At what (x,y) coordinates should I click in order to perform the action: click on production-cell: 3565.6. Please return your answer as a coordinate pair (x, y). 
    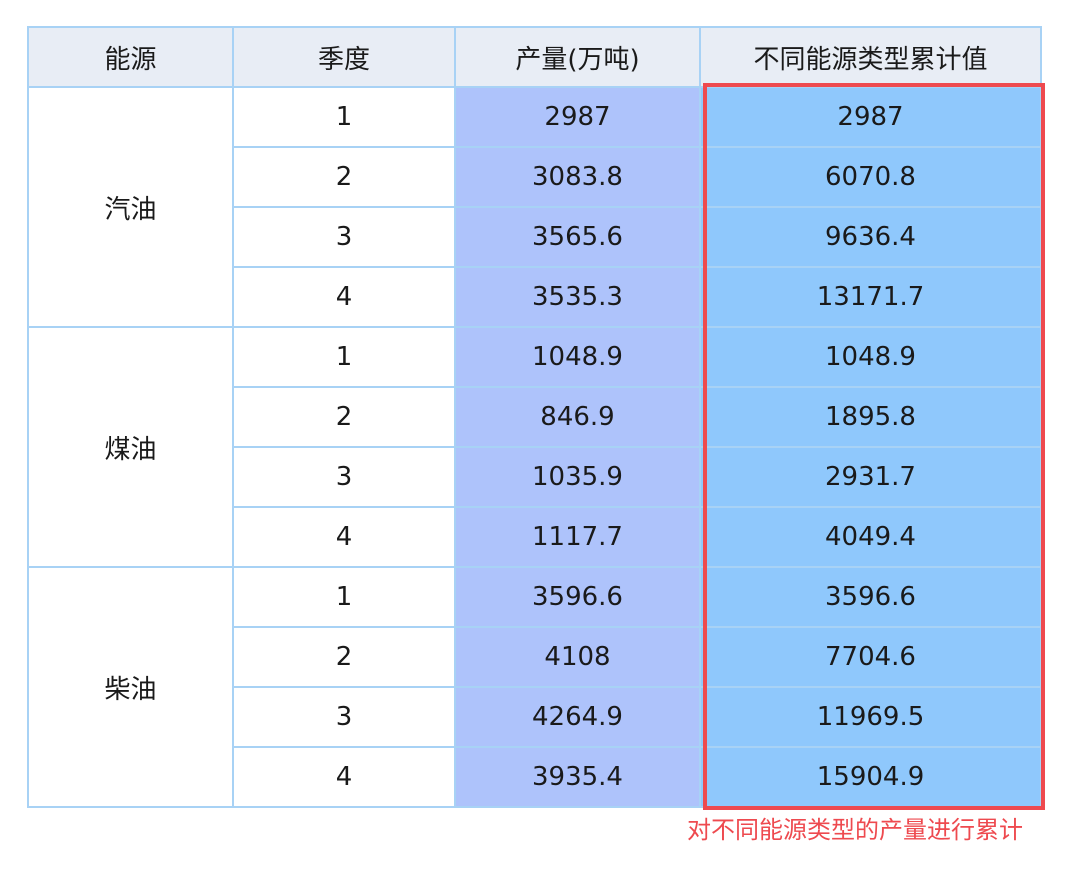
    Looking at the image, I should click on (577, 237).